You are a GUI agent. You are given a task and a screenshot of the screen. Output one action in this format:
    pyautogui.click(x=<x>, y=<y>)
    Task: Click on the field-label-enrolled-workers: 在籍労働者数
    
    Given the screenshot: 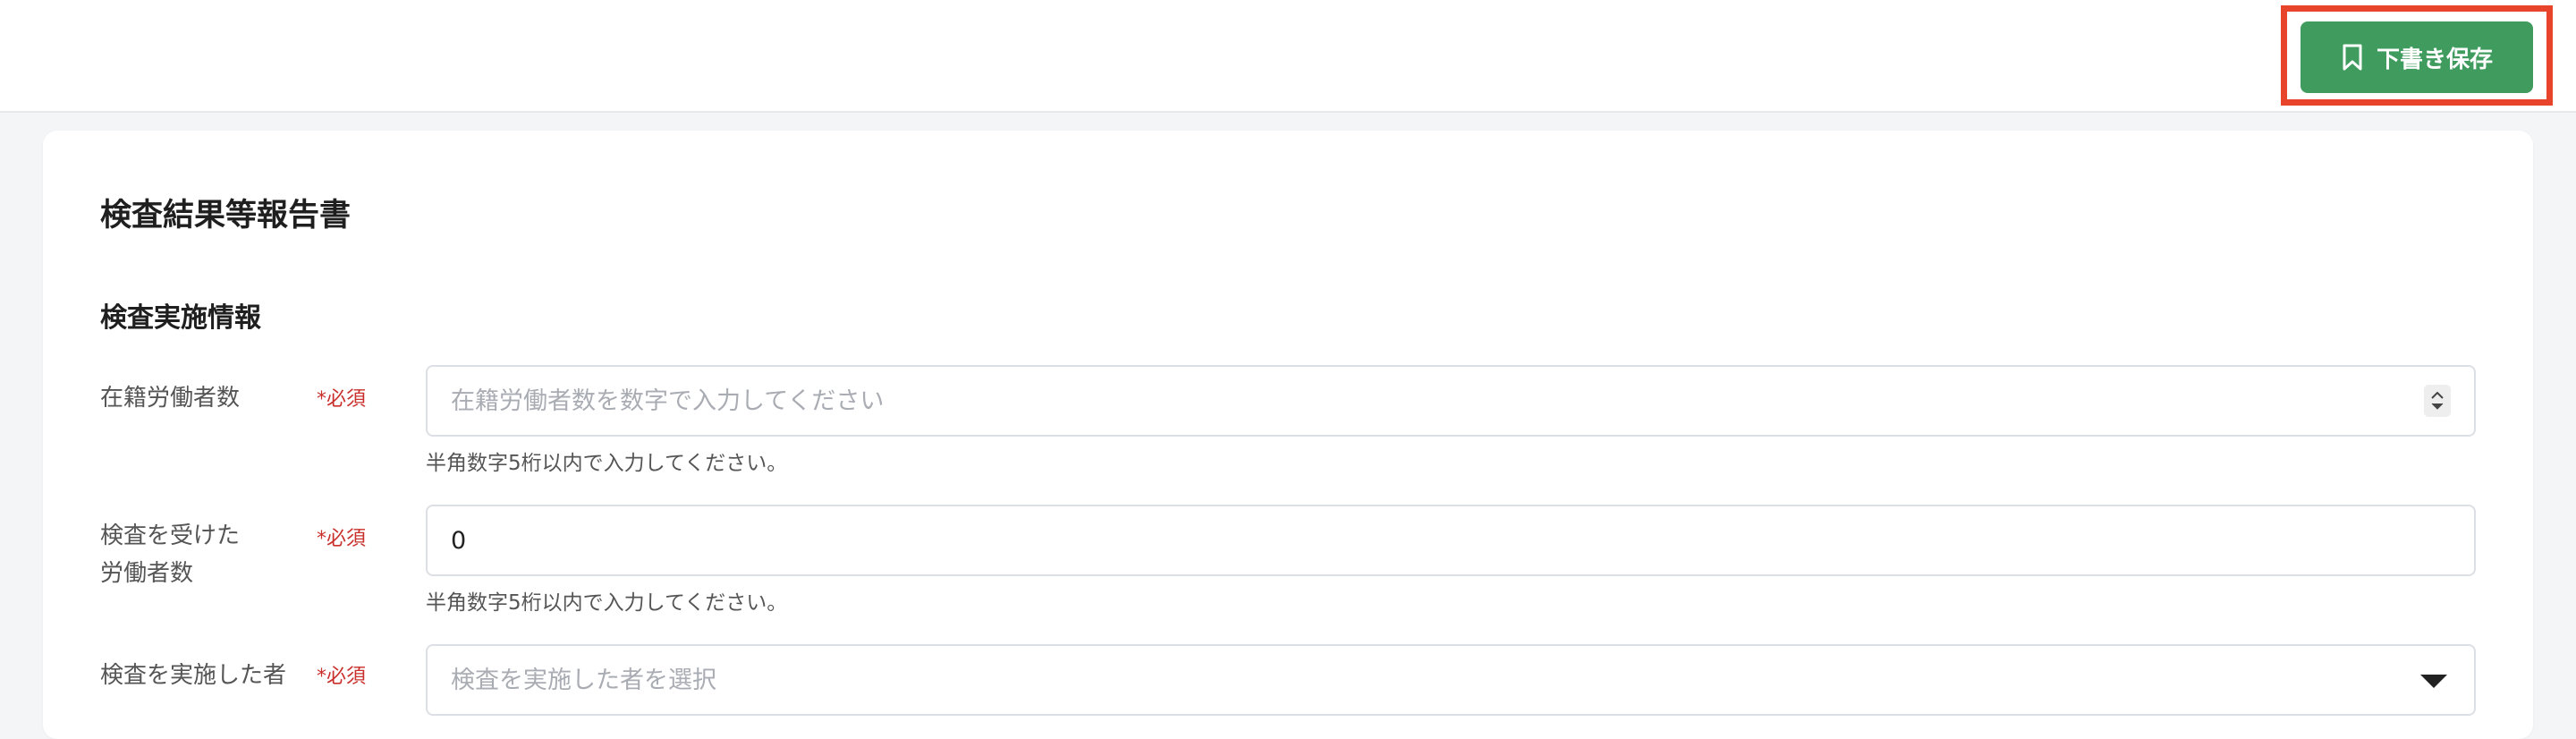 What is the action you would take?
    pyautogui.click(x=170, y=398)
    